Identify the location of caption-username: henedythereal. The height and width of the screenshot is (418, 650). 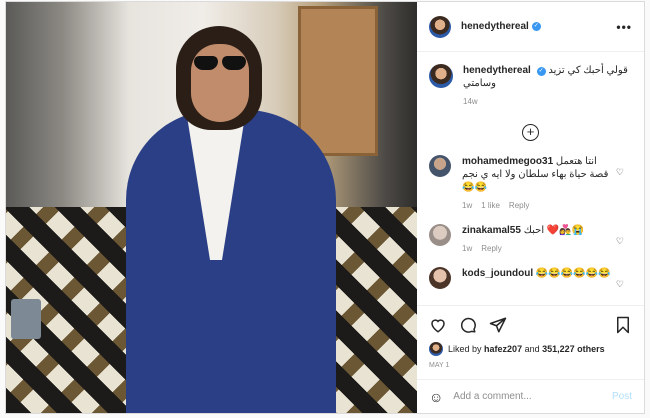
(497, 70).